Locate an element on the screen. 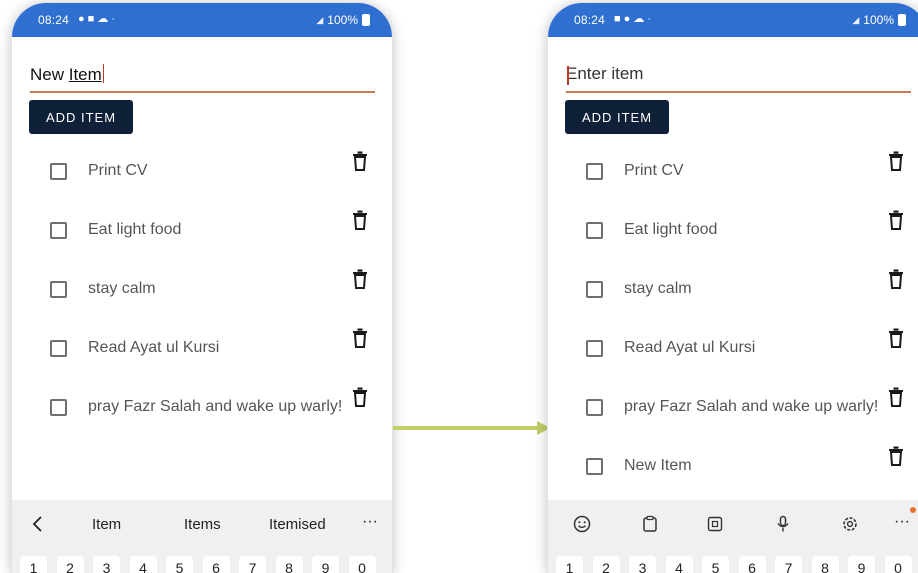 Image resolution: width=918 pixels, height=573 pixels. keyboard-suggestion-bar: Item Items Itemised ··· is located at coordinates (202, 525).